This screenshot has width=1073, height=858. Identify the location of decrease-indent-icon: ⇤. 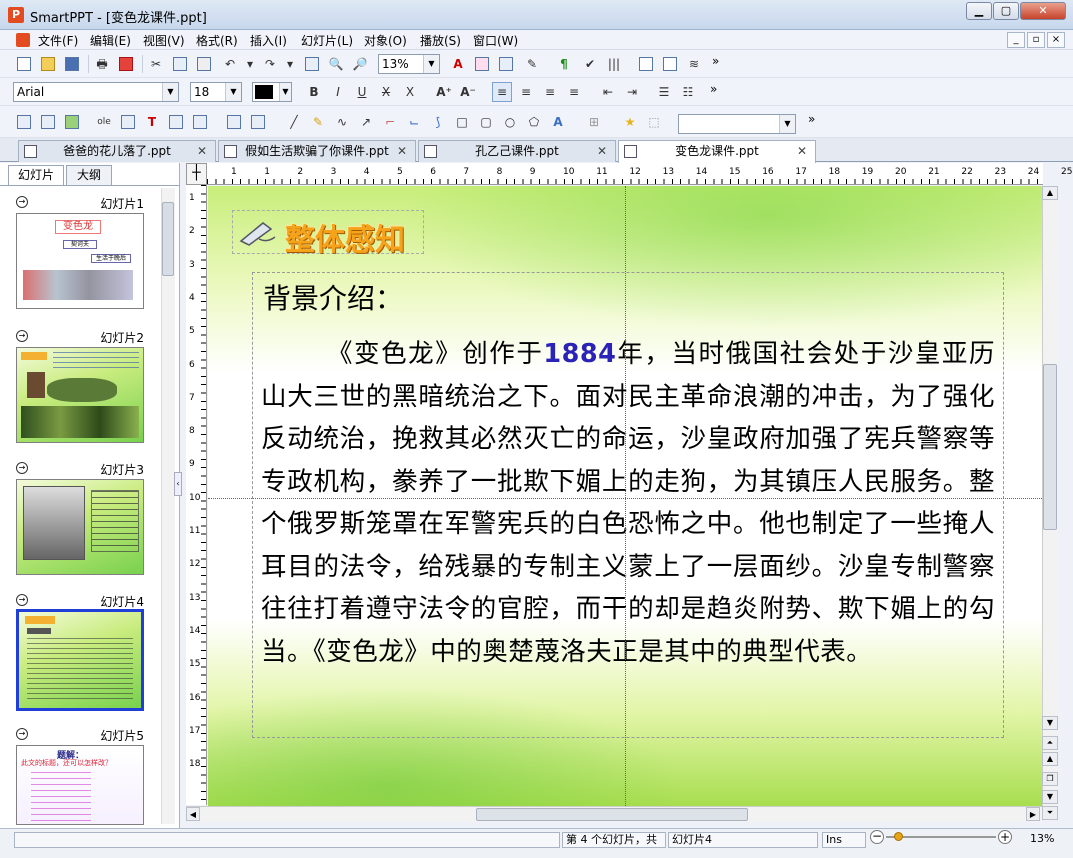
(608, 92).